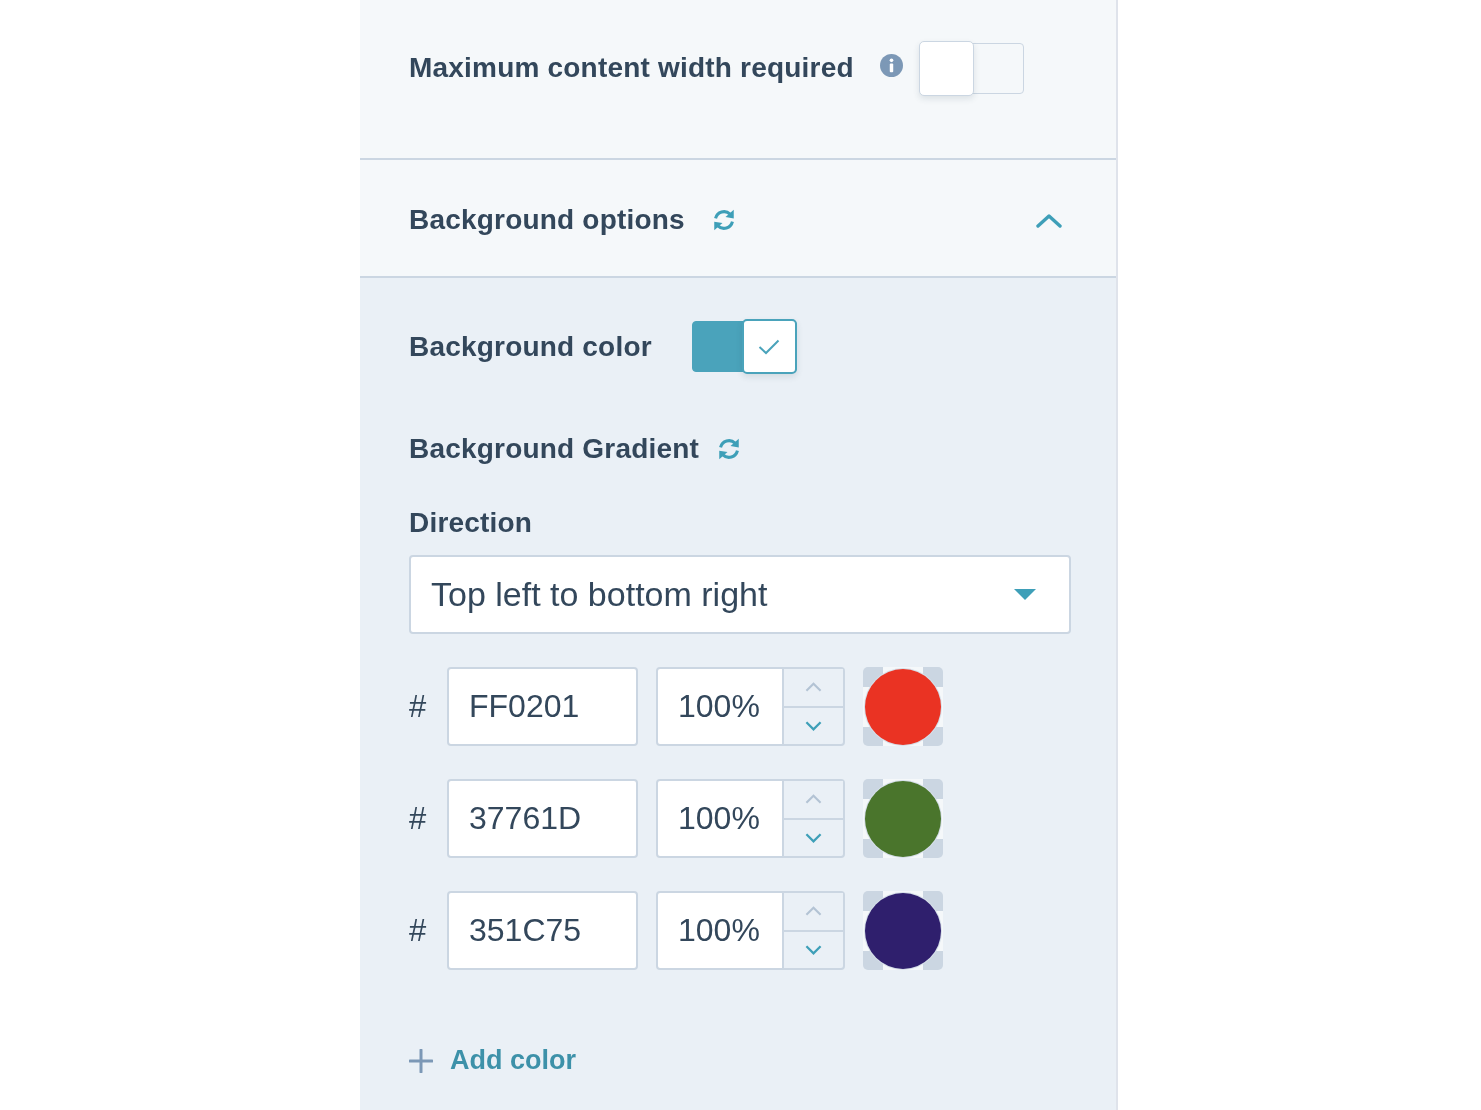 This screenshot has height=1110, width=1481. Describe the element at coordinates (891, 65) in the screenshot. I see `info-icon` at that location.